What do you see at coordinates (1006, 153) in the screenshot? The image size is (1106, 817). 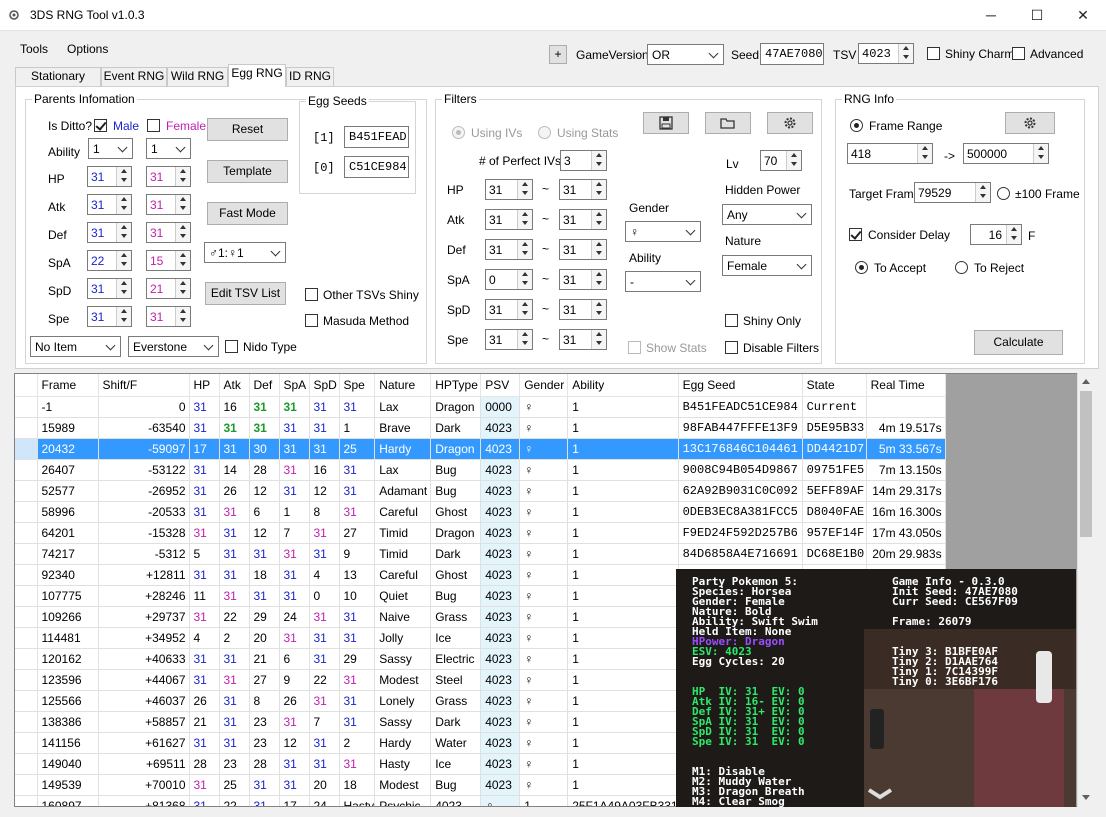 I see `frame-to-input: 500000` at bounding box center [1006, 153].